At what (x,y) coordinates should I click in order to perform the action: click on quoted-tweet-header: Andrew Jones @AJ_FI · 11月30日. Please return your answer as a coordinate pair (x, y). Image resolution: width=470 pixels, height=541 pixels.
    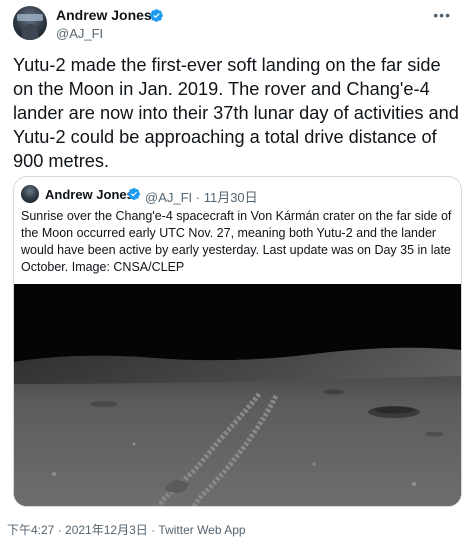
    Looking at the image, I should click on (236, 195).